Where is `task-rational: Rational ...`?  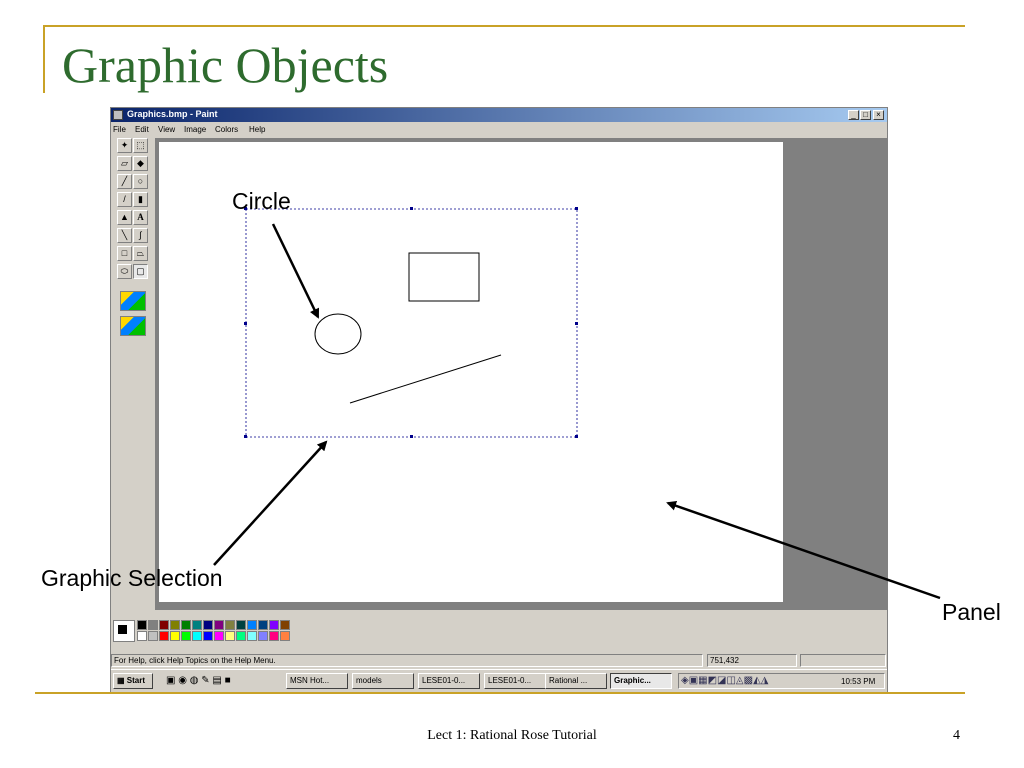 task-rational: Rational ... is located at coordinates (576, 681).